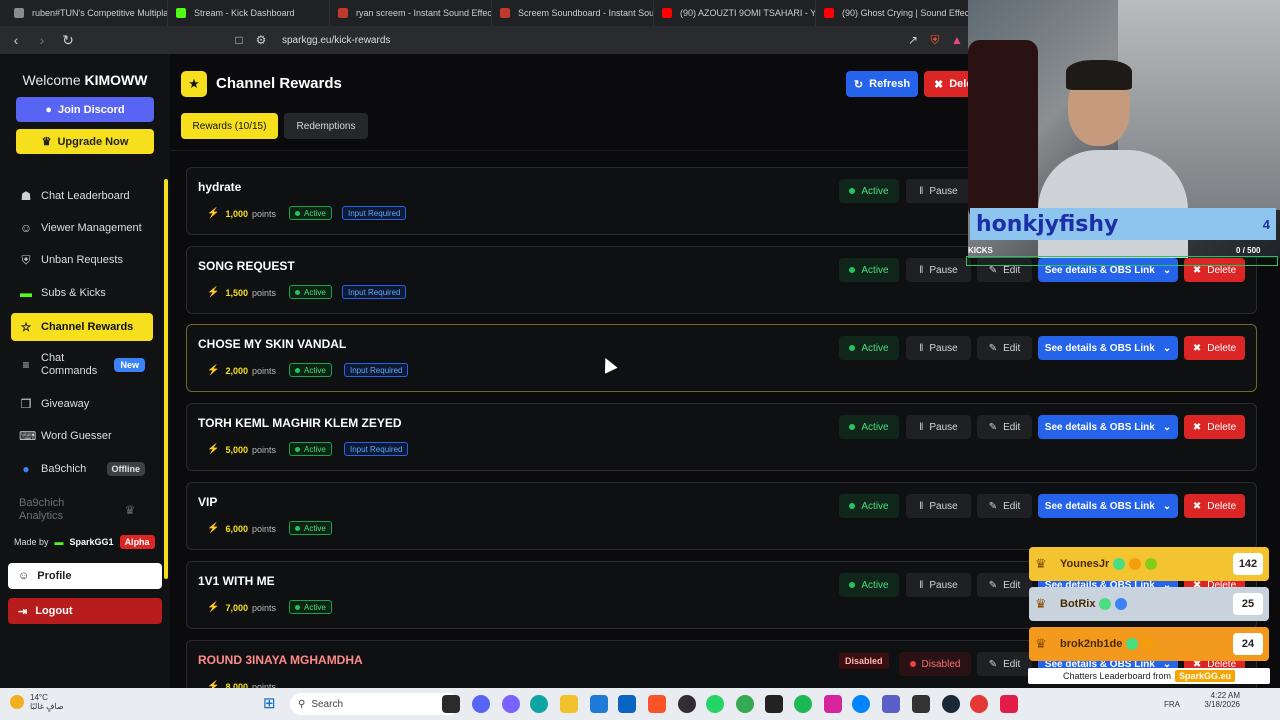 The width and height of the screenshot is (1280, 720). I want to click on discord-app-icon, so click(481, 704).